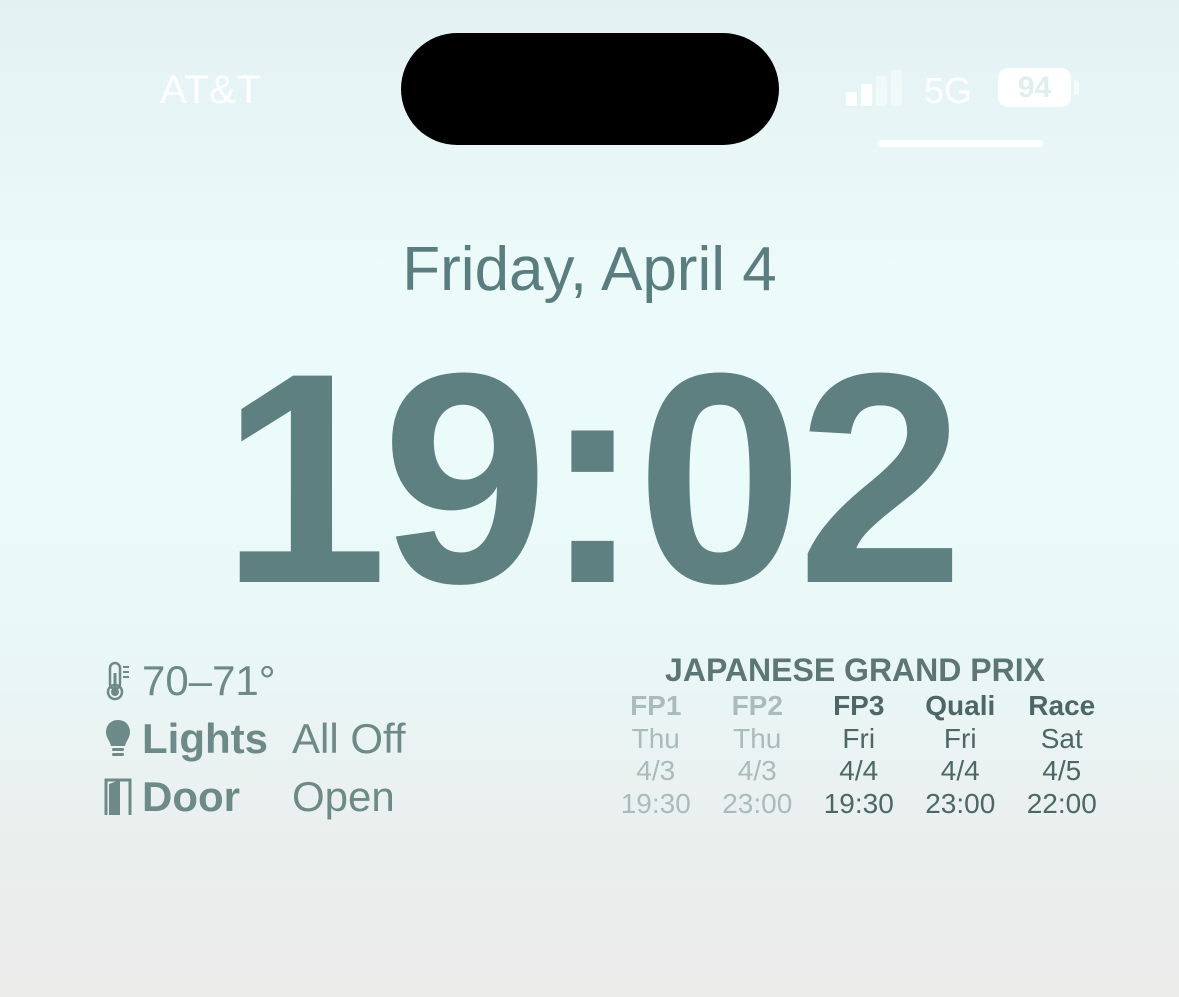 The image size is (1179, 997). I want to click on session-name-row: FP1 FP2 FP3 Quali Race, so click(859, 706).